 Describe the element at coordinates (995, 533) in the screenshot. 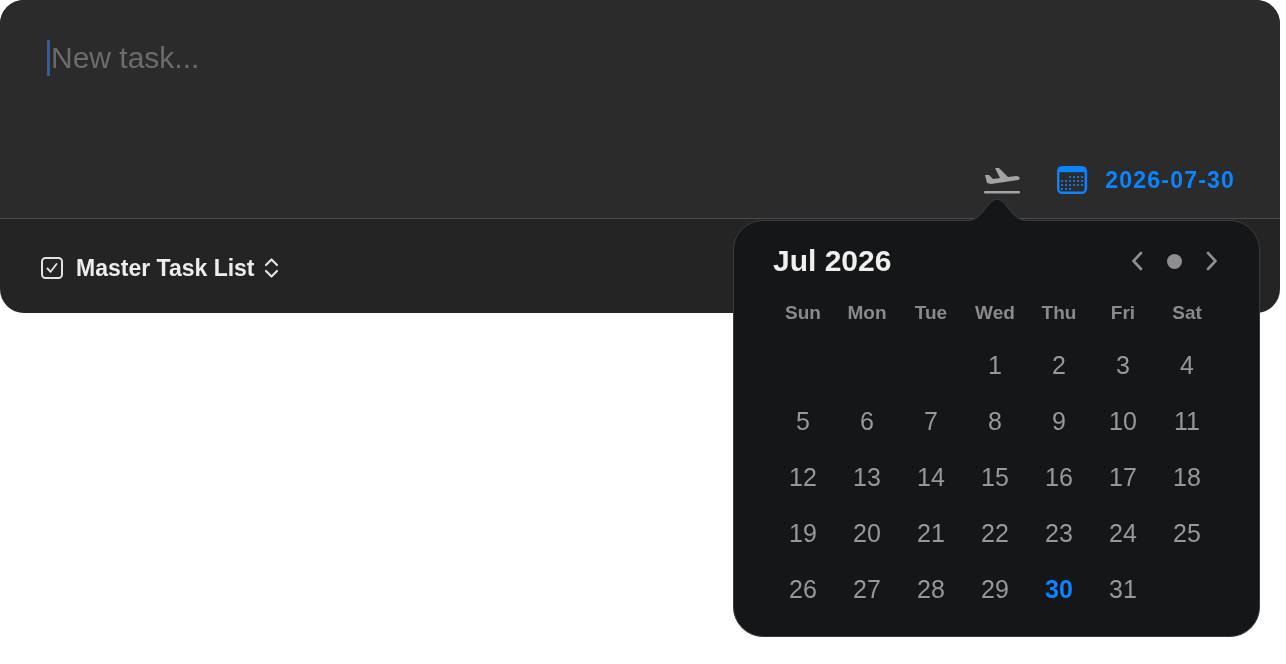

I see `calendar-day: 22` at that location.